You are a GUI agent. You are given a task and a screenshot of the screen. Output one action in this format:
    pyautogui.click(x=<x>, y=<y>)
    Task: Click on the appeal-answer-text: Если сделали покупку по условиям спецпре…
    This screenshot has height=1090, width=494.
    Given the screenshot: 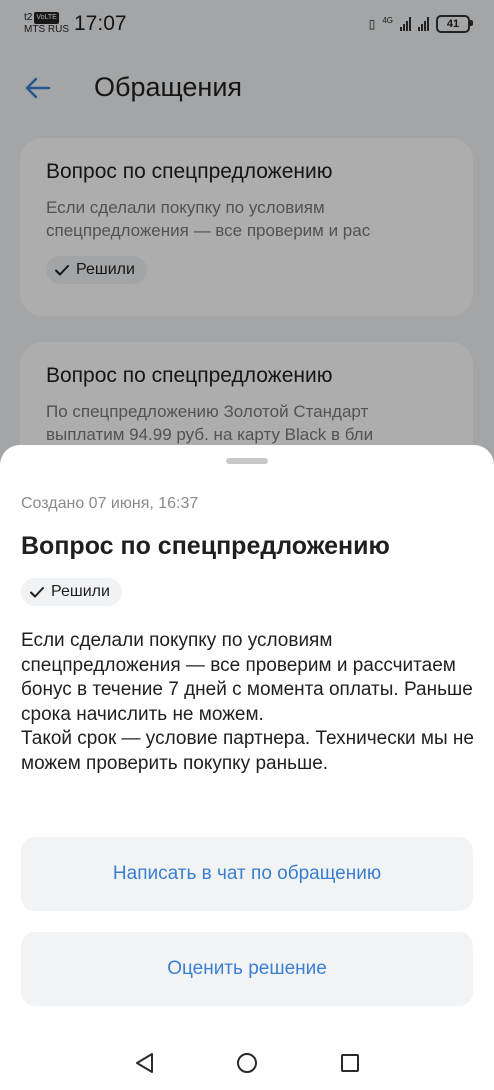 What is the action you would take?
    pyautogui.click(x=247, y=702)
    